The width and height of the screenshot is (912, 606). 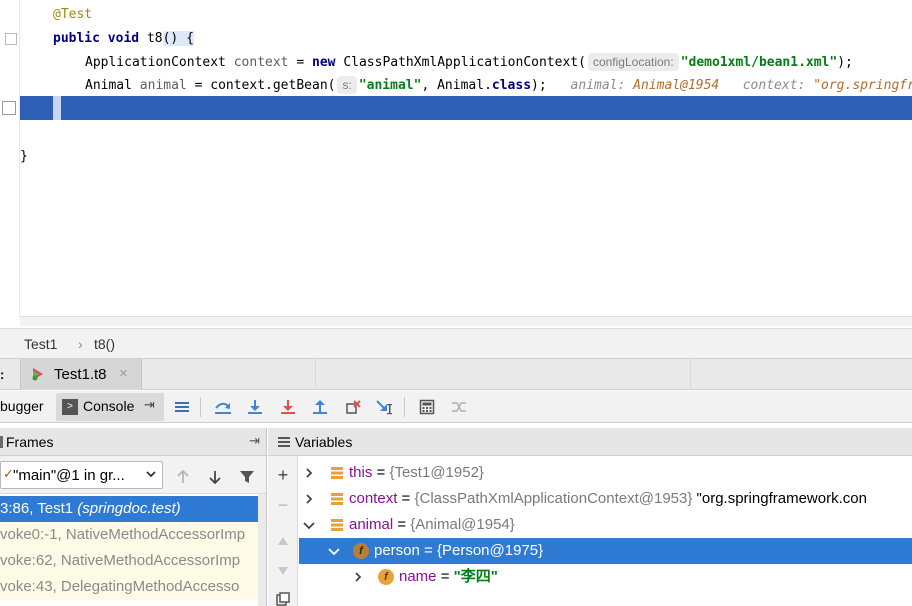 What do you see at coordinates (255, 407) in the screenshot?
I see `step-into-icon` at bounding box center [255, 407].